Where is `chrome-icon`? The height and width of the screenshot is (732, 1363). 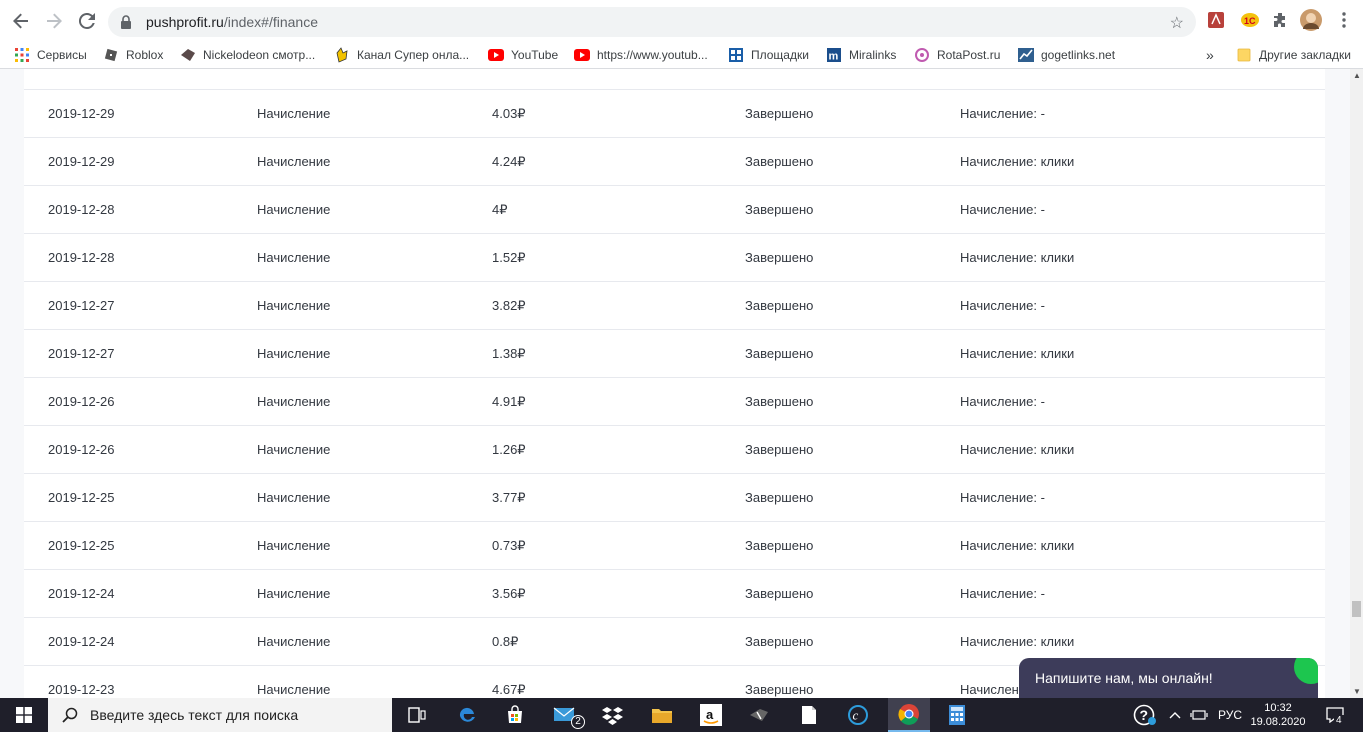
chrome-icon is located at coordinates (909, 715).